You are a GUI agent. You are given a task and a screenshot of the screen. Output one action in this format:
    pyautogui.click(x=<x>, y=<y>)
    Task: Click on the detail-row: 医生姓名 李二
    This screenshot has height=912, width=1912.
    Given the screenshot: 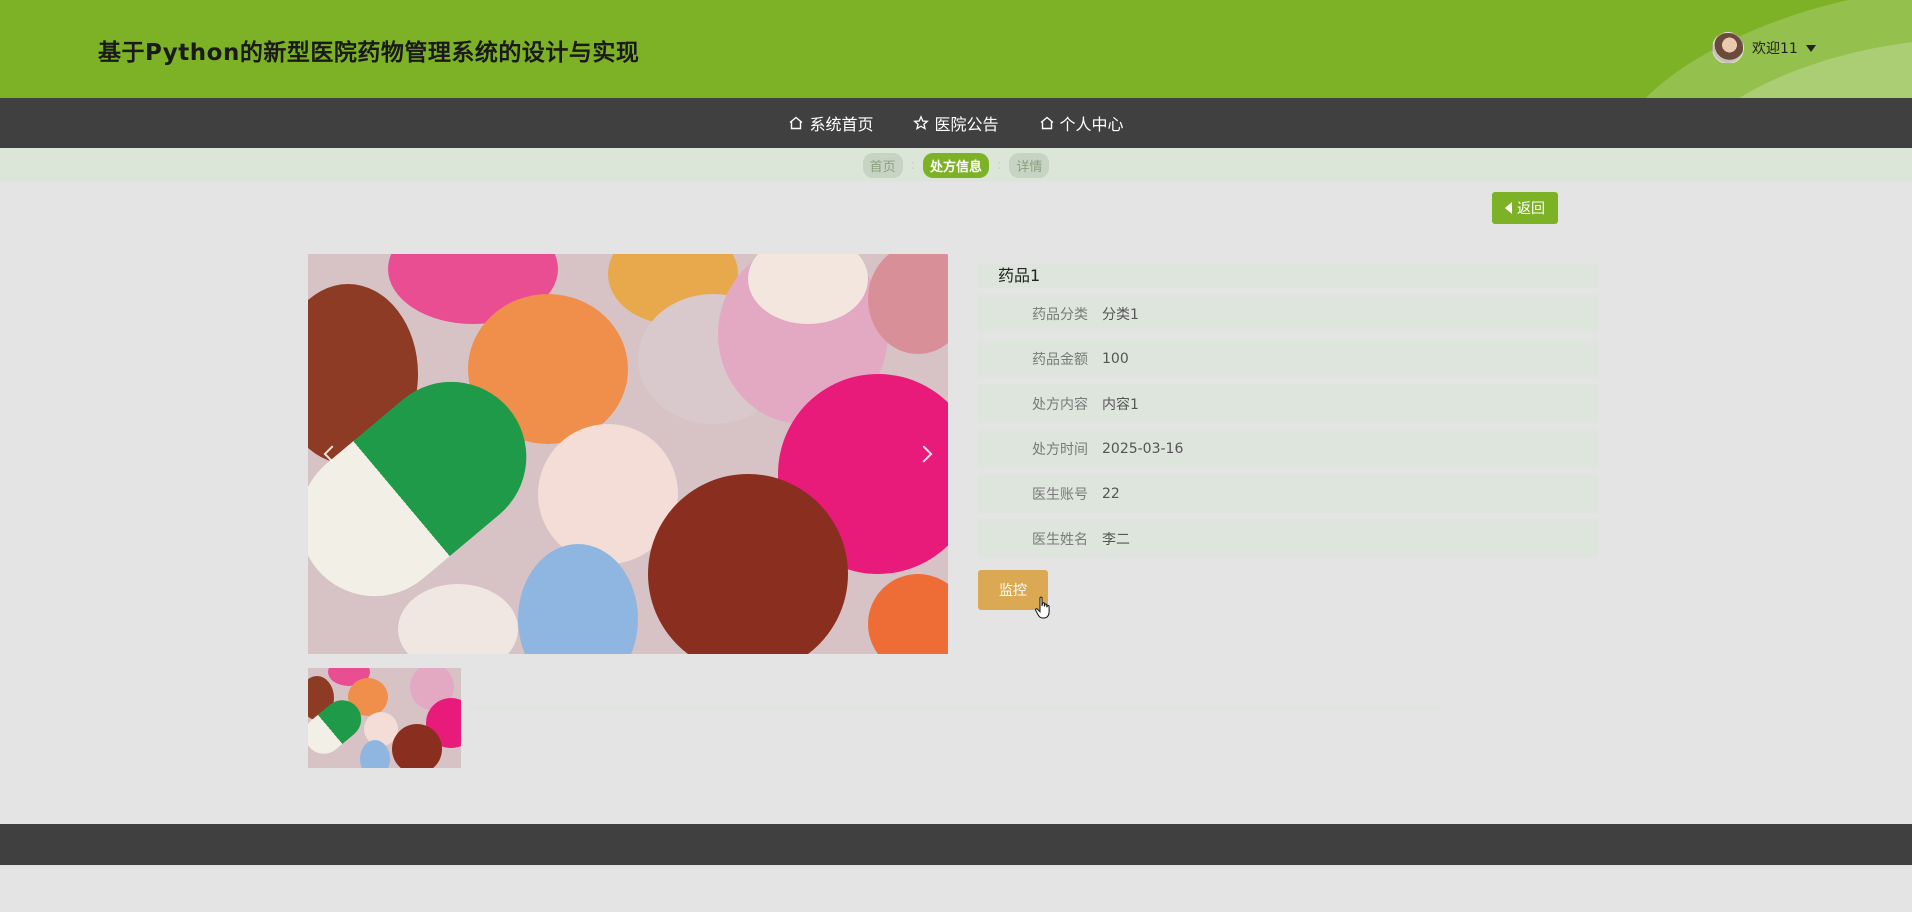 What is the action you would take?
    pyautogui.click(x=1288, y=538)
    